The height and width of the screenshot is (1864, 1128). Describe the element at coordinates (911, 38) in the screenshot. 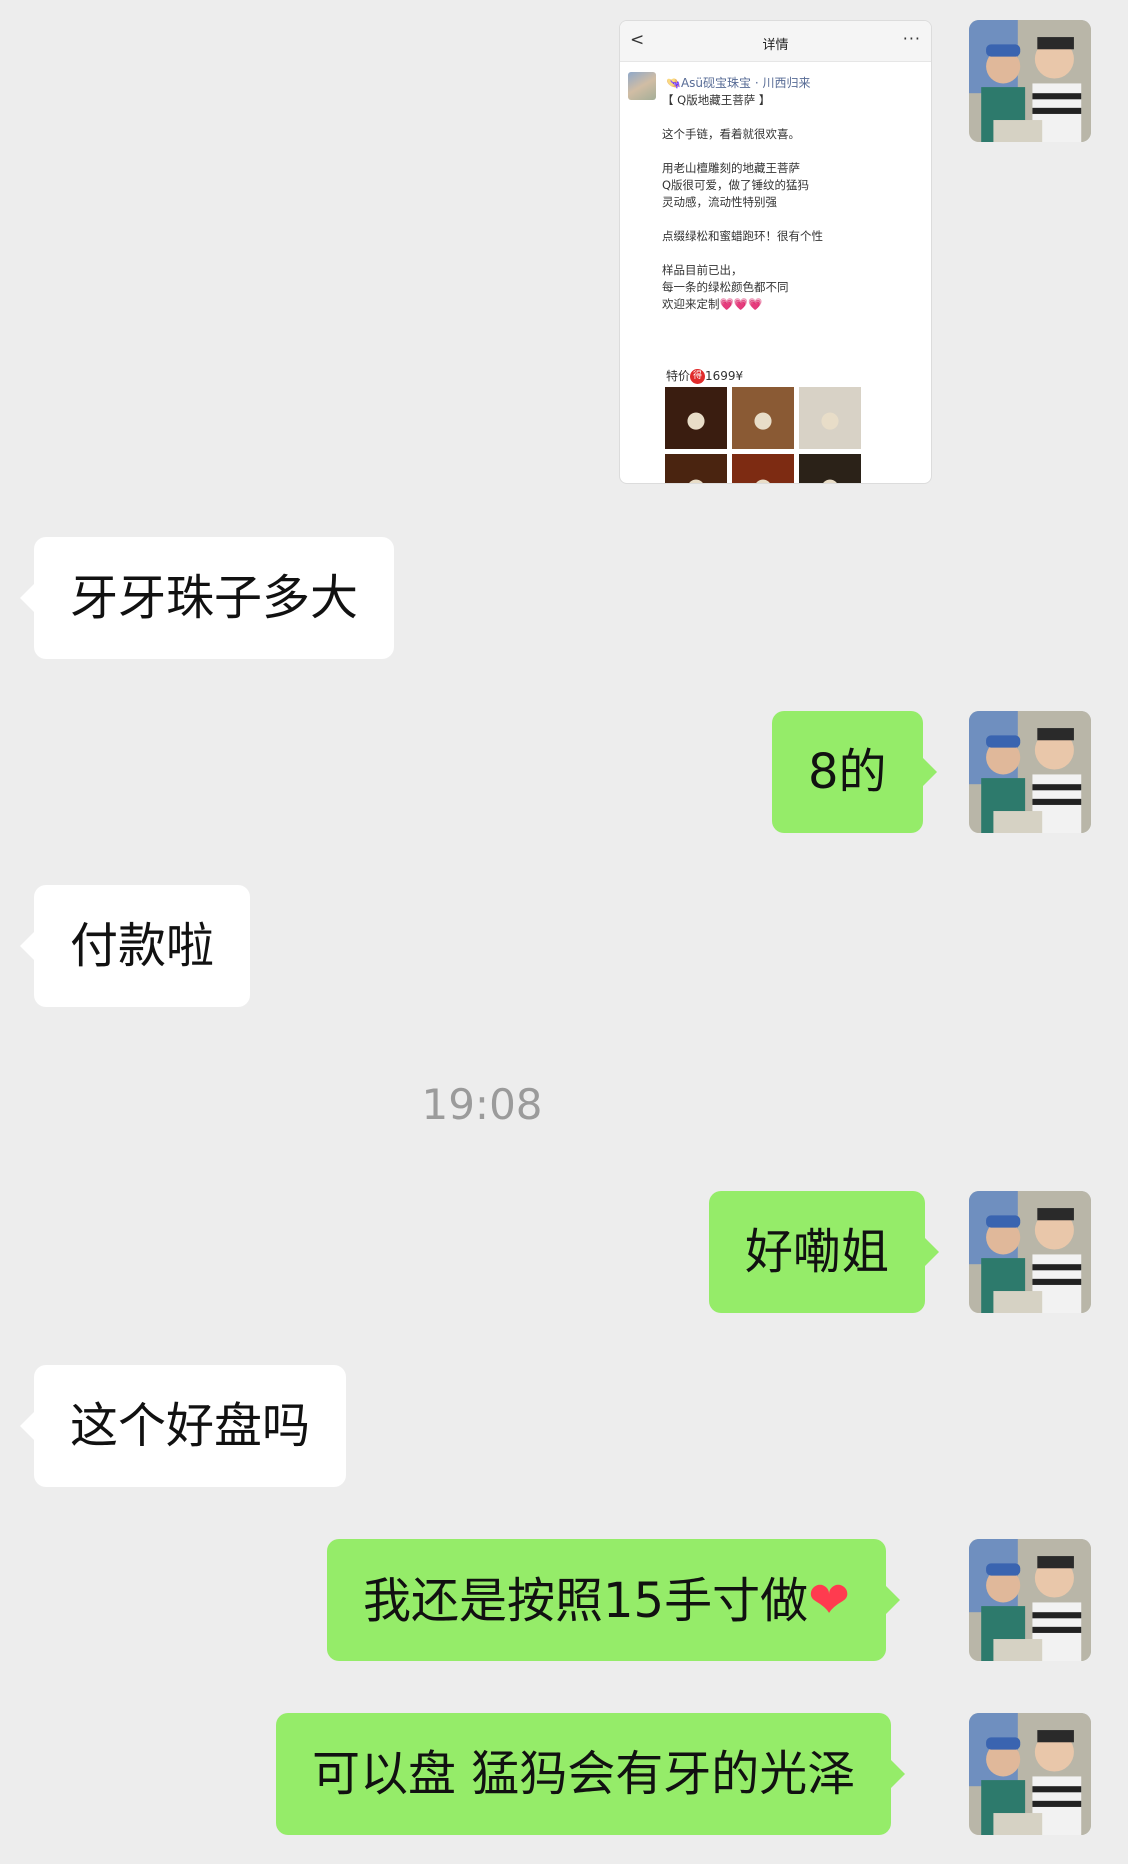

I see `more-dots-icon: ···` at that location.